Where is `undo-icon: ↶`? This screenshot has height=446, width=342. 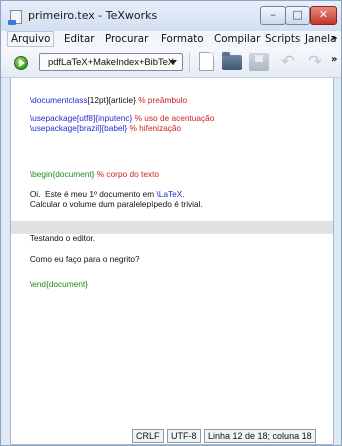 undo-icon: ↶ is located at coordinates (288, 62).